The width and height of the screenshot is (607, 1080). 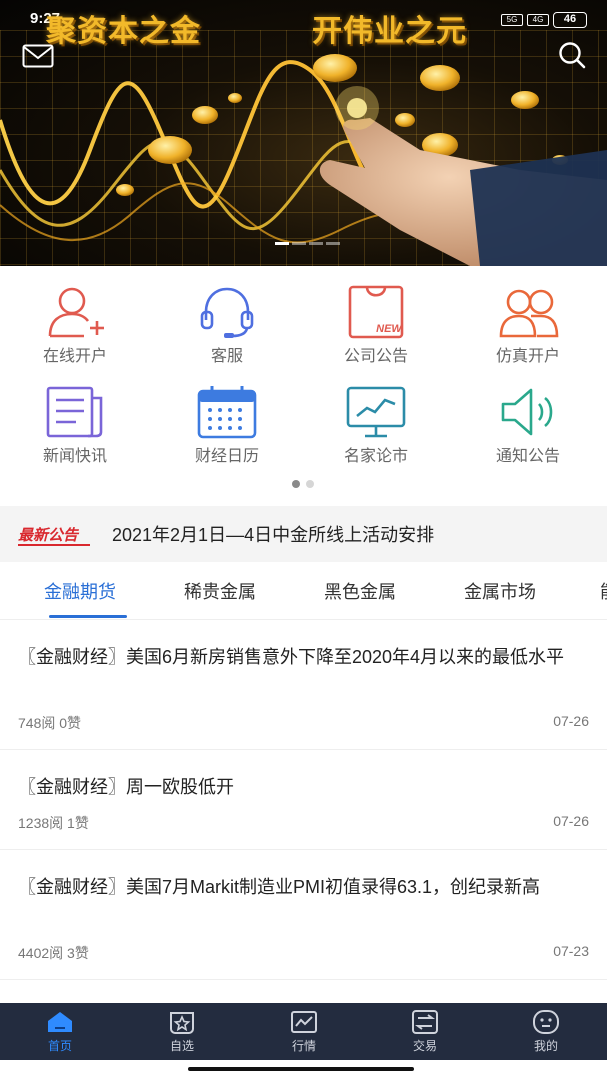 I want to click on badge-underline, so click(x=54, y=545).